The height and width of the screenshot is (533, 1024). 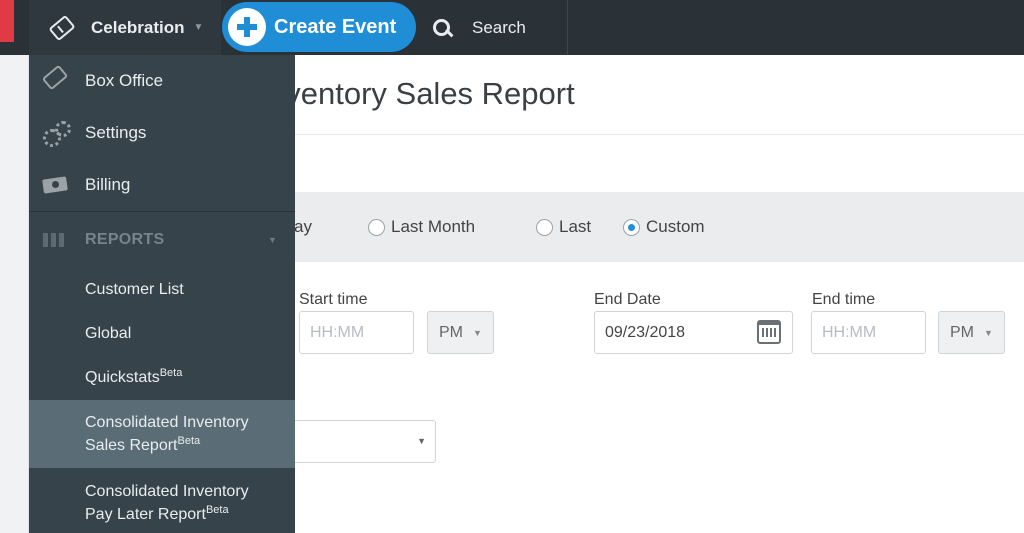 I want to click on report-item-label: QuickstatsBeta, so click(x=134, y=377).